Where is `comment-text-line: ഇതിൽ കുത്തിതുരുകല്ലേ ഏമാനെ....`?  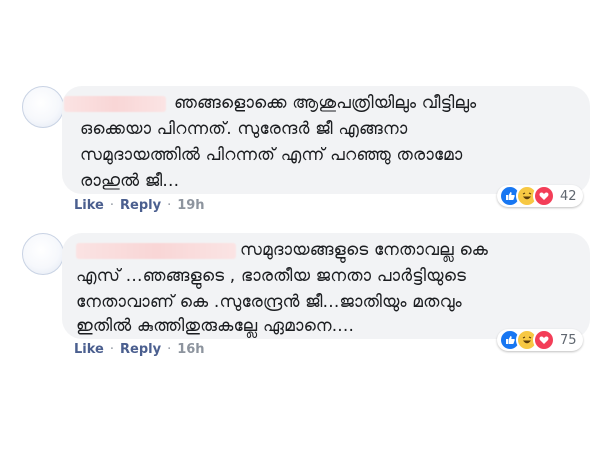 comment-text-line: ഇതിൽ കുത്തിതുരുകല്ലേ ഏമാനെ.... is located at coordinates (215, 326).